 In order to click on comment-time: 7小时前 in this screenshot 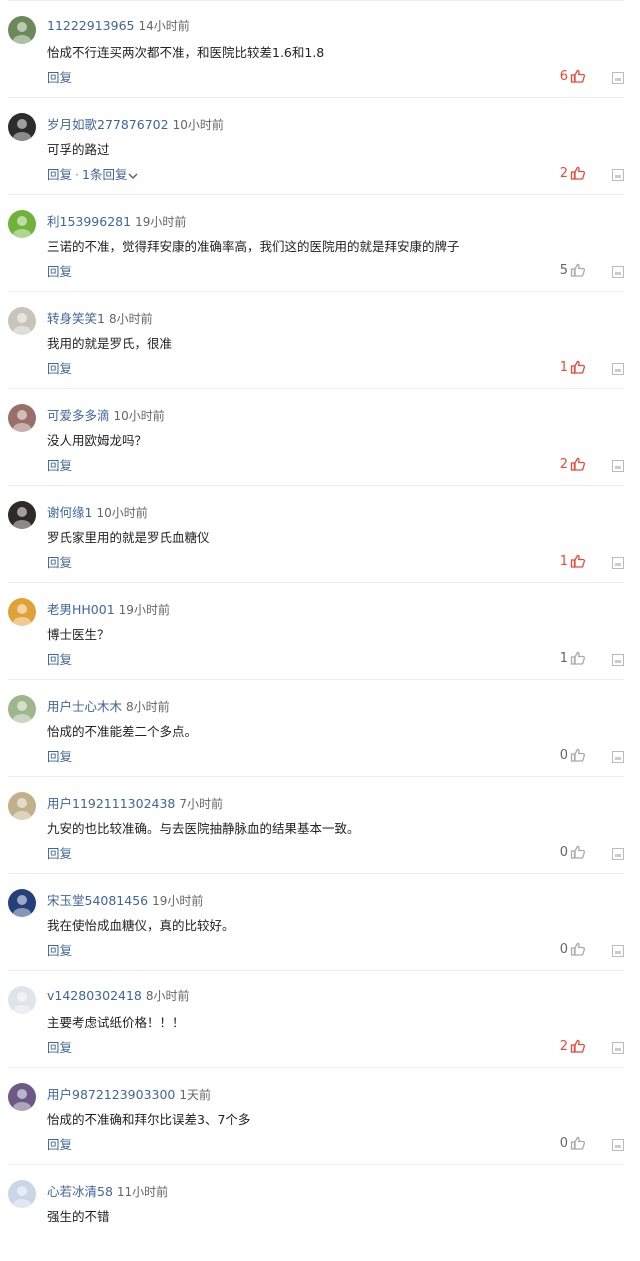, I will do `click(201, 804)`.